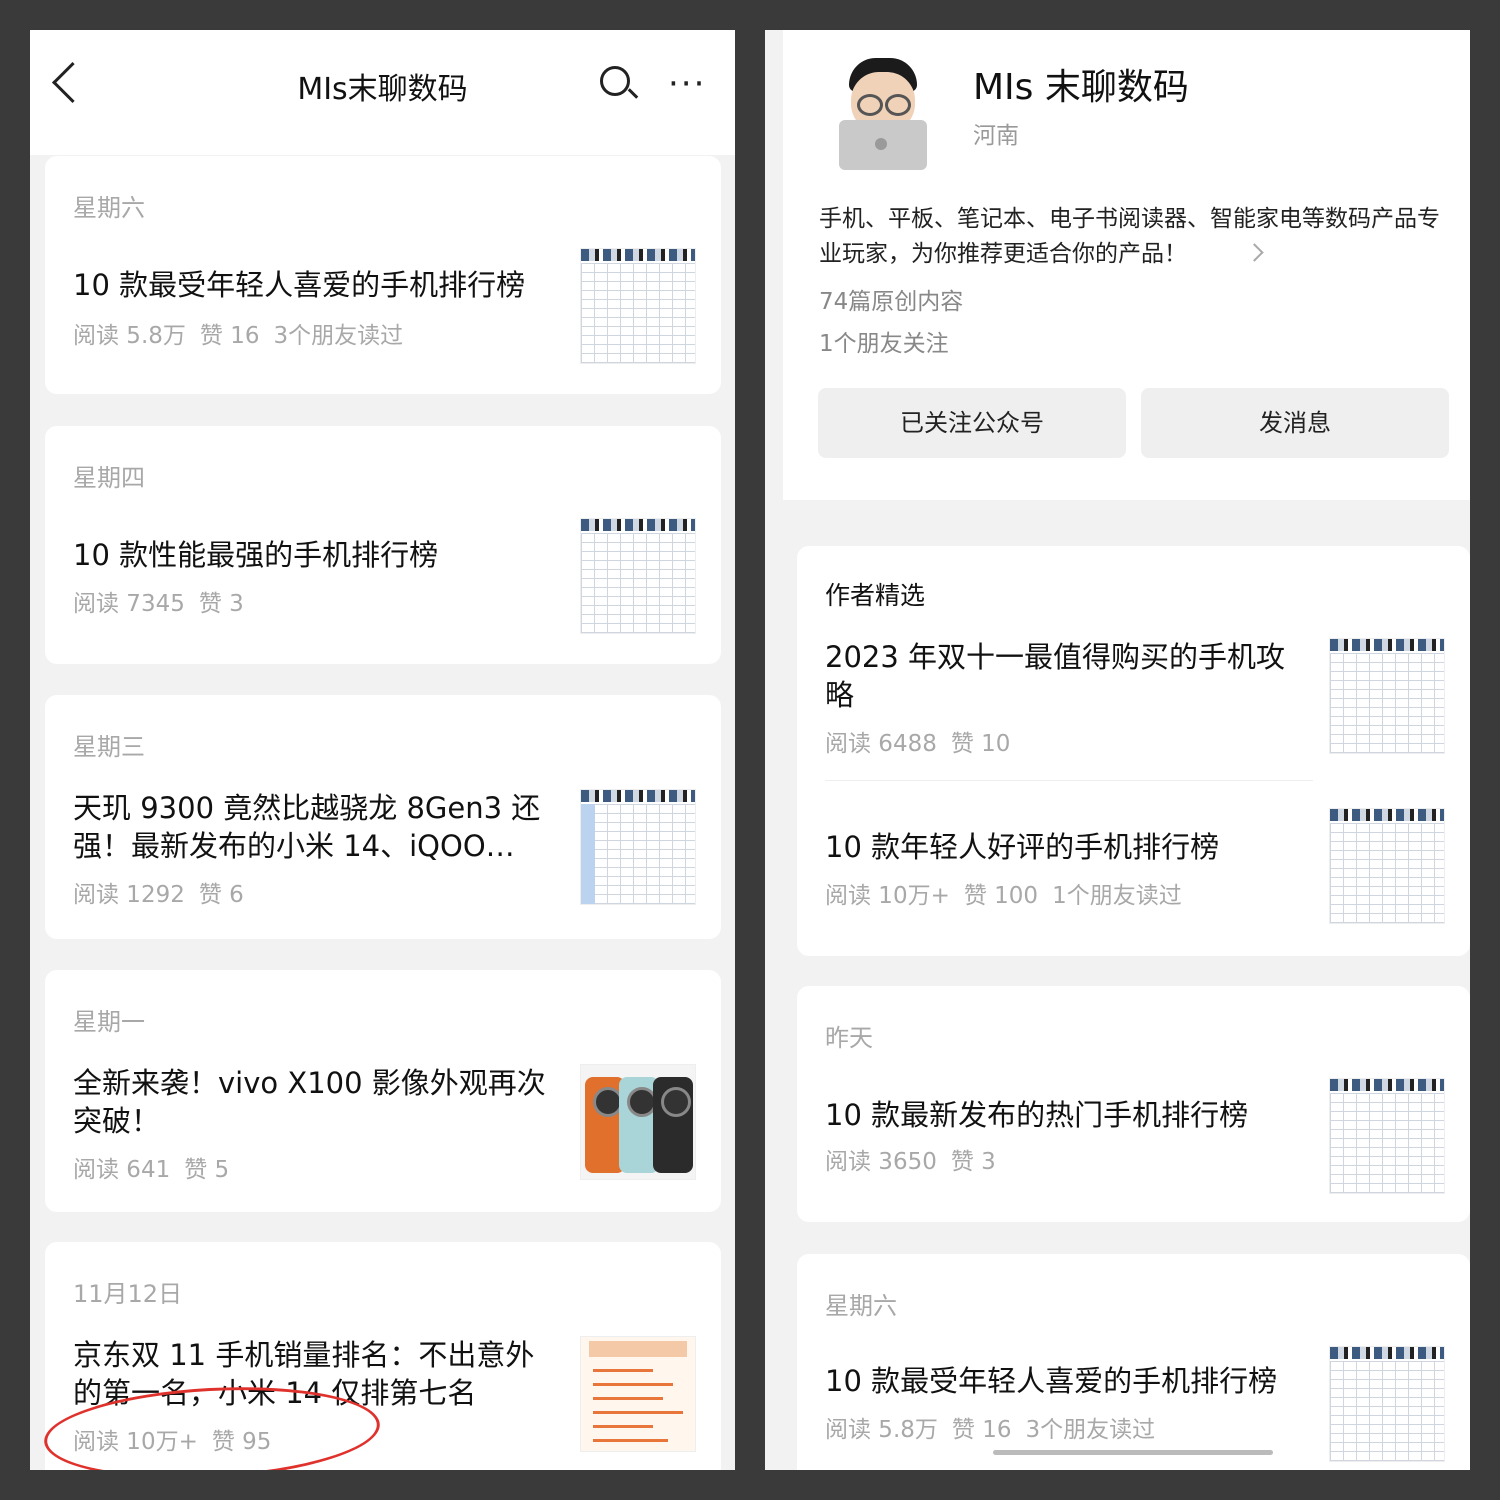 The image size is (1500, 1500). I want to click on article-meta: 阅读 3650 赞 3, so click(917, 1159).